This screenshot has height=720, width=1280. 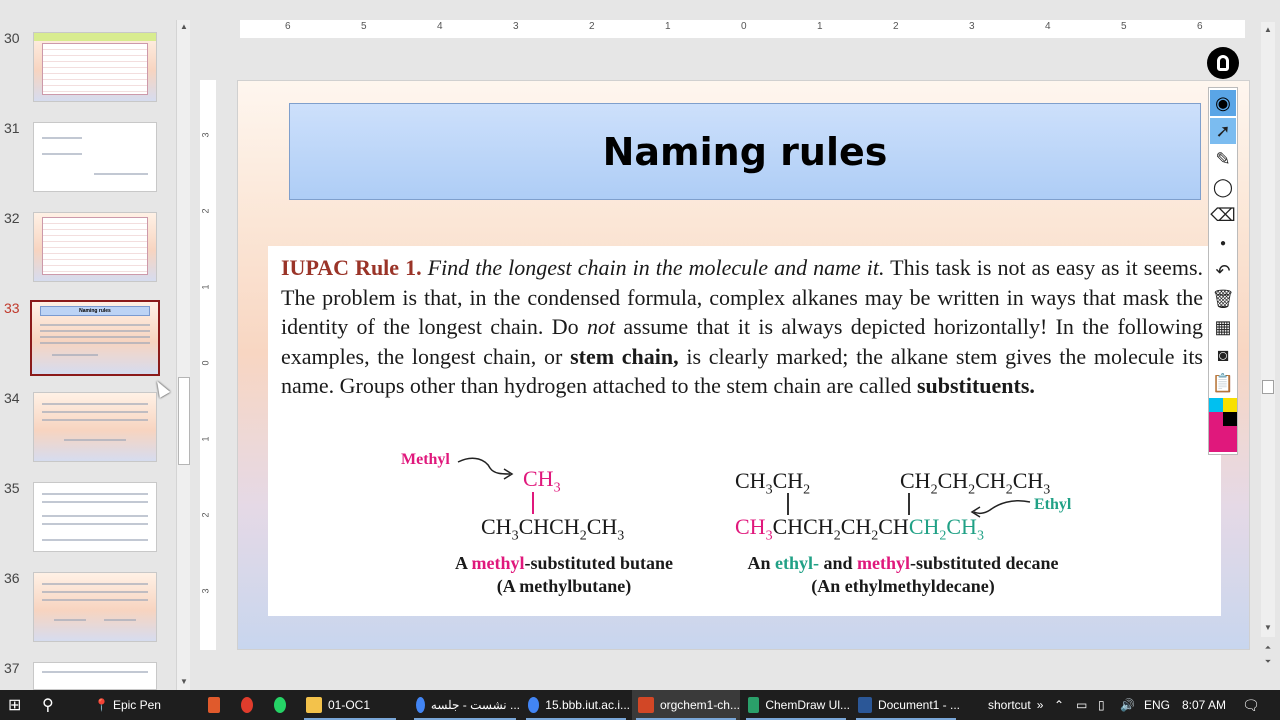 I want to click on slide-number: 33, so click(x=12, y=308).